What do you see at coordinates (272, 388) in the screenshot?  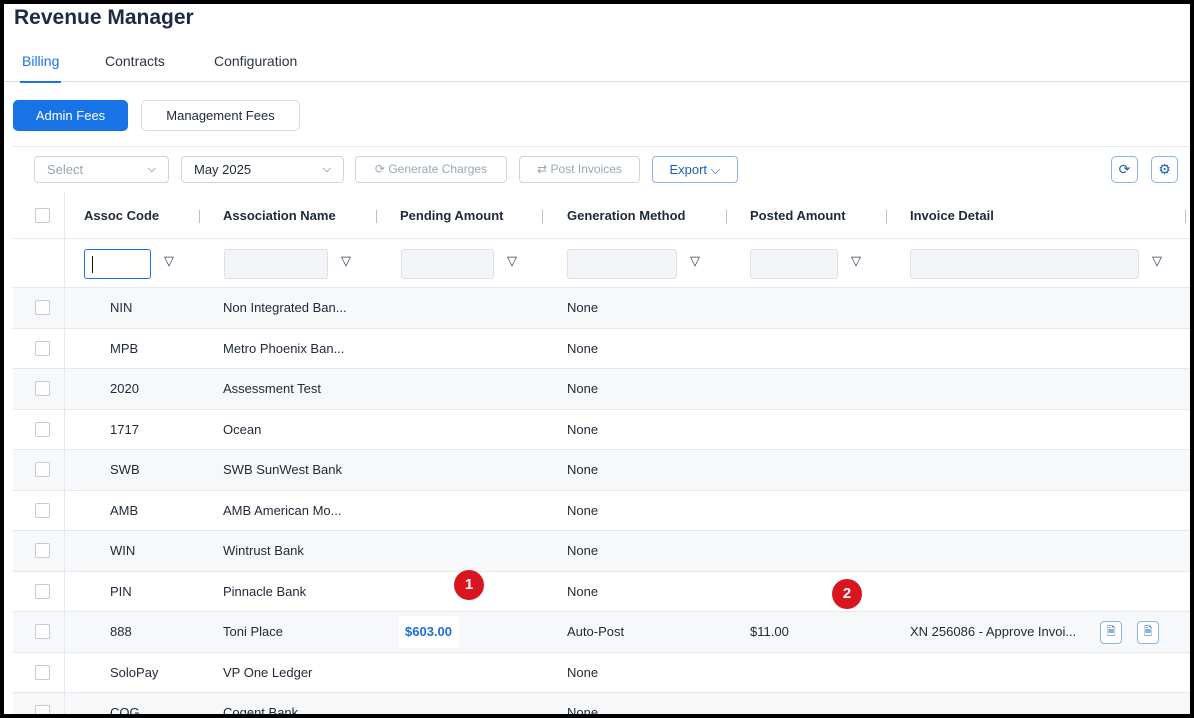 I see `association-name-cell: Assessment Test` at bounding box center [272, 388].